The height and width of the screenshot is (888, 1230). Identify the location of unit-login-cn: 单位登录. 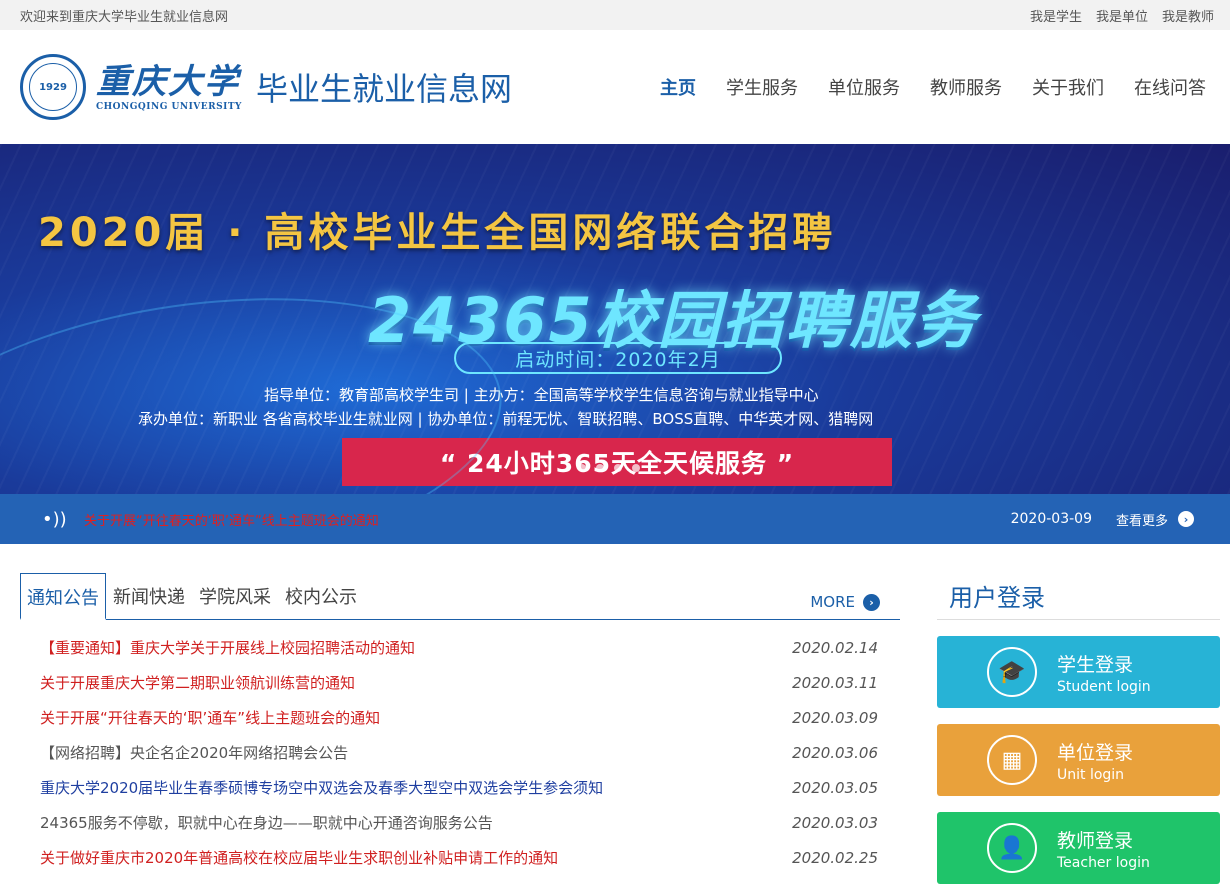
(1095, 752).